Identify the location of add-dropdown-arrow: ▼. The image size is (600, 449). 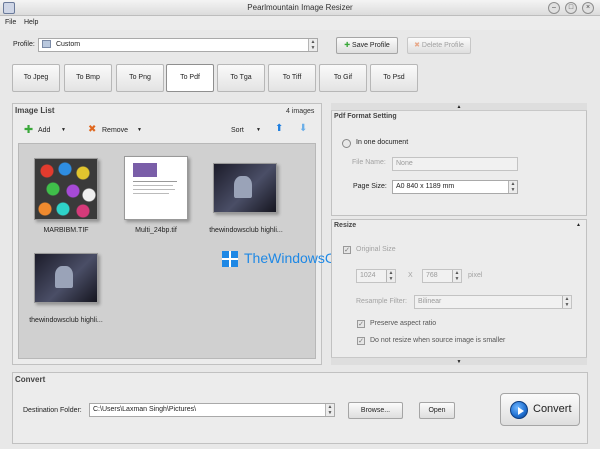
(63, 130).